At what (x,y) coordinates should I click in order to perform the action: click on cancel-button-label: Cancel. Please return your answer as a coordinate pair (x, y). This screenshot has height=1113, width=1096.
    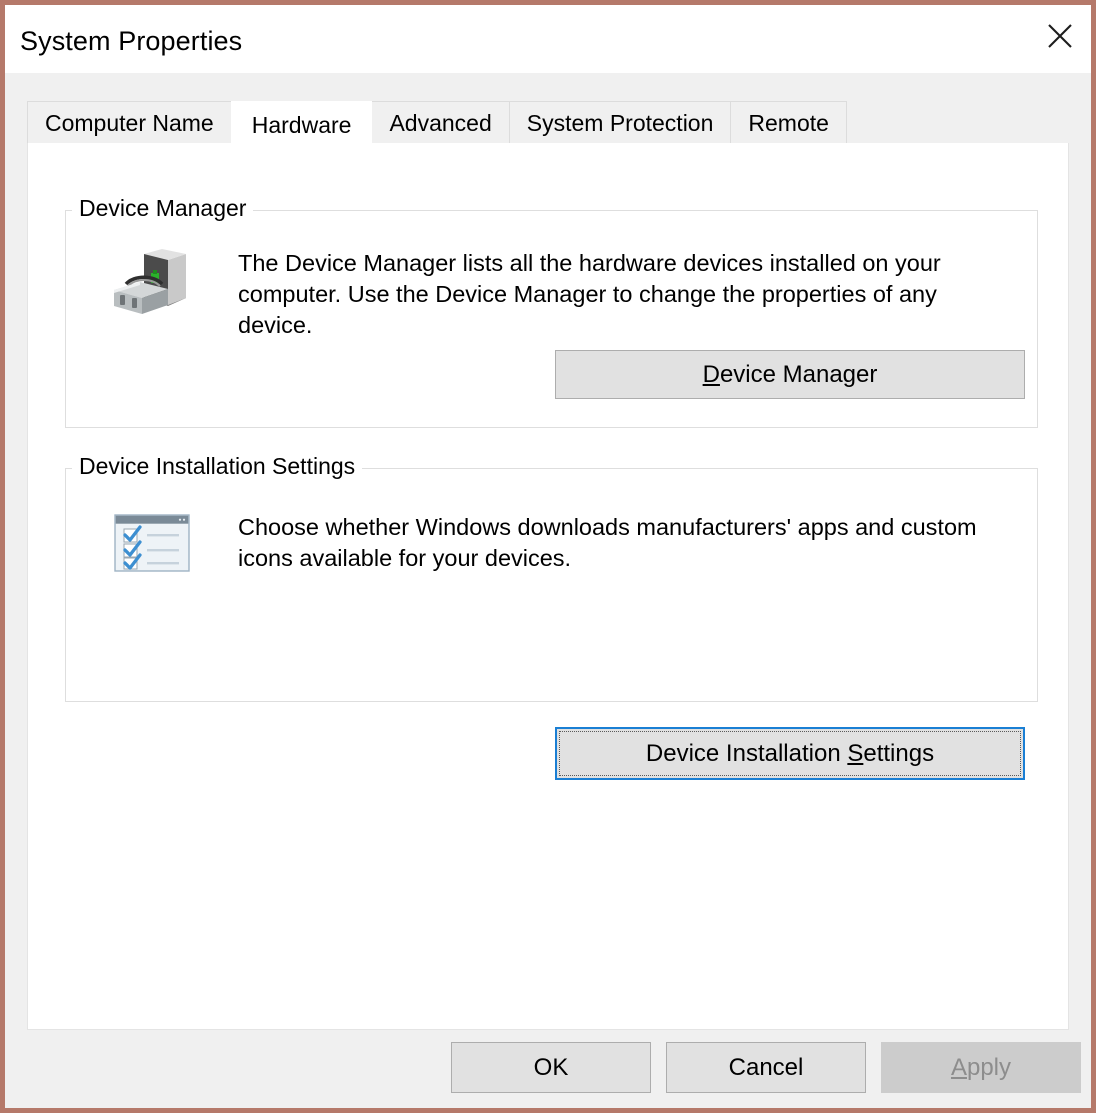
    Looking at the image, I should click on (766, 1067).